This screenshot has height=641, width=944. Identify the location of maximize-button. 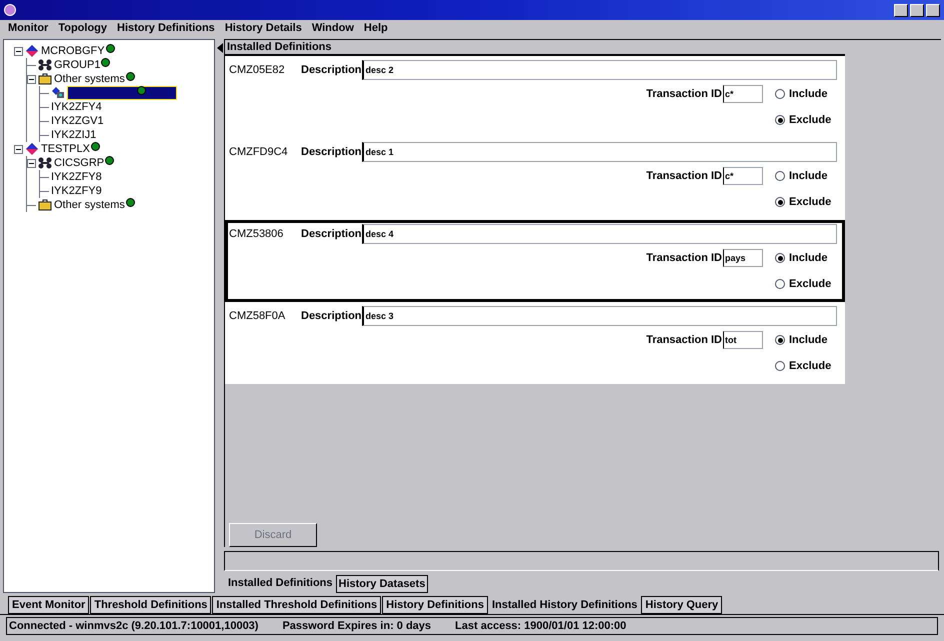
(917, 10).